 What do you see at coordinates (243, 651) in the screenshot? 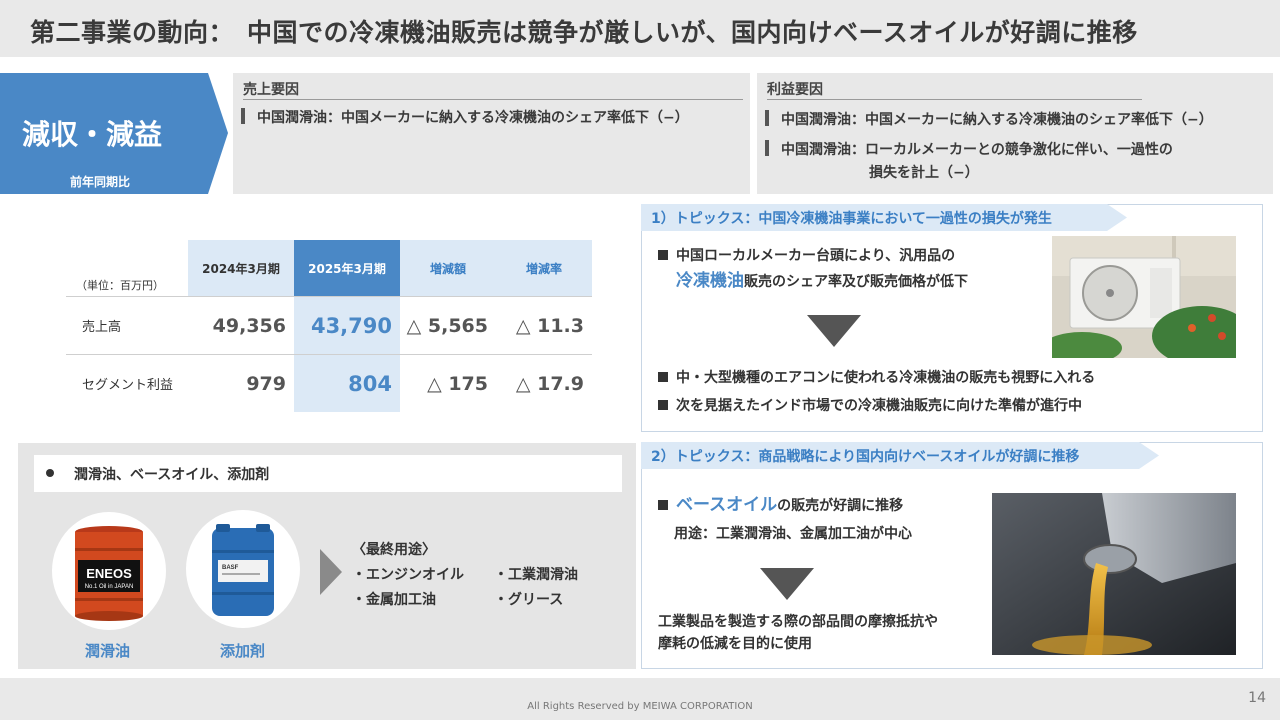
I see `additive-label: 添加剤` at bounding box center [243, 651].